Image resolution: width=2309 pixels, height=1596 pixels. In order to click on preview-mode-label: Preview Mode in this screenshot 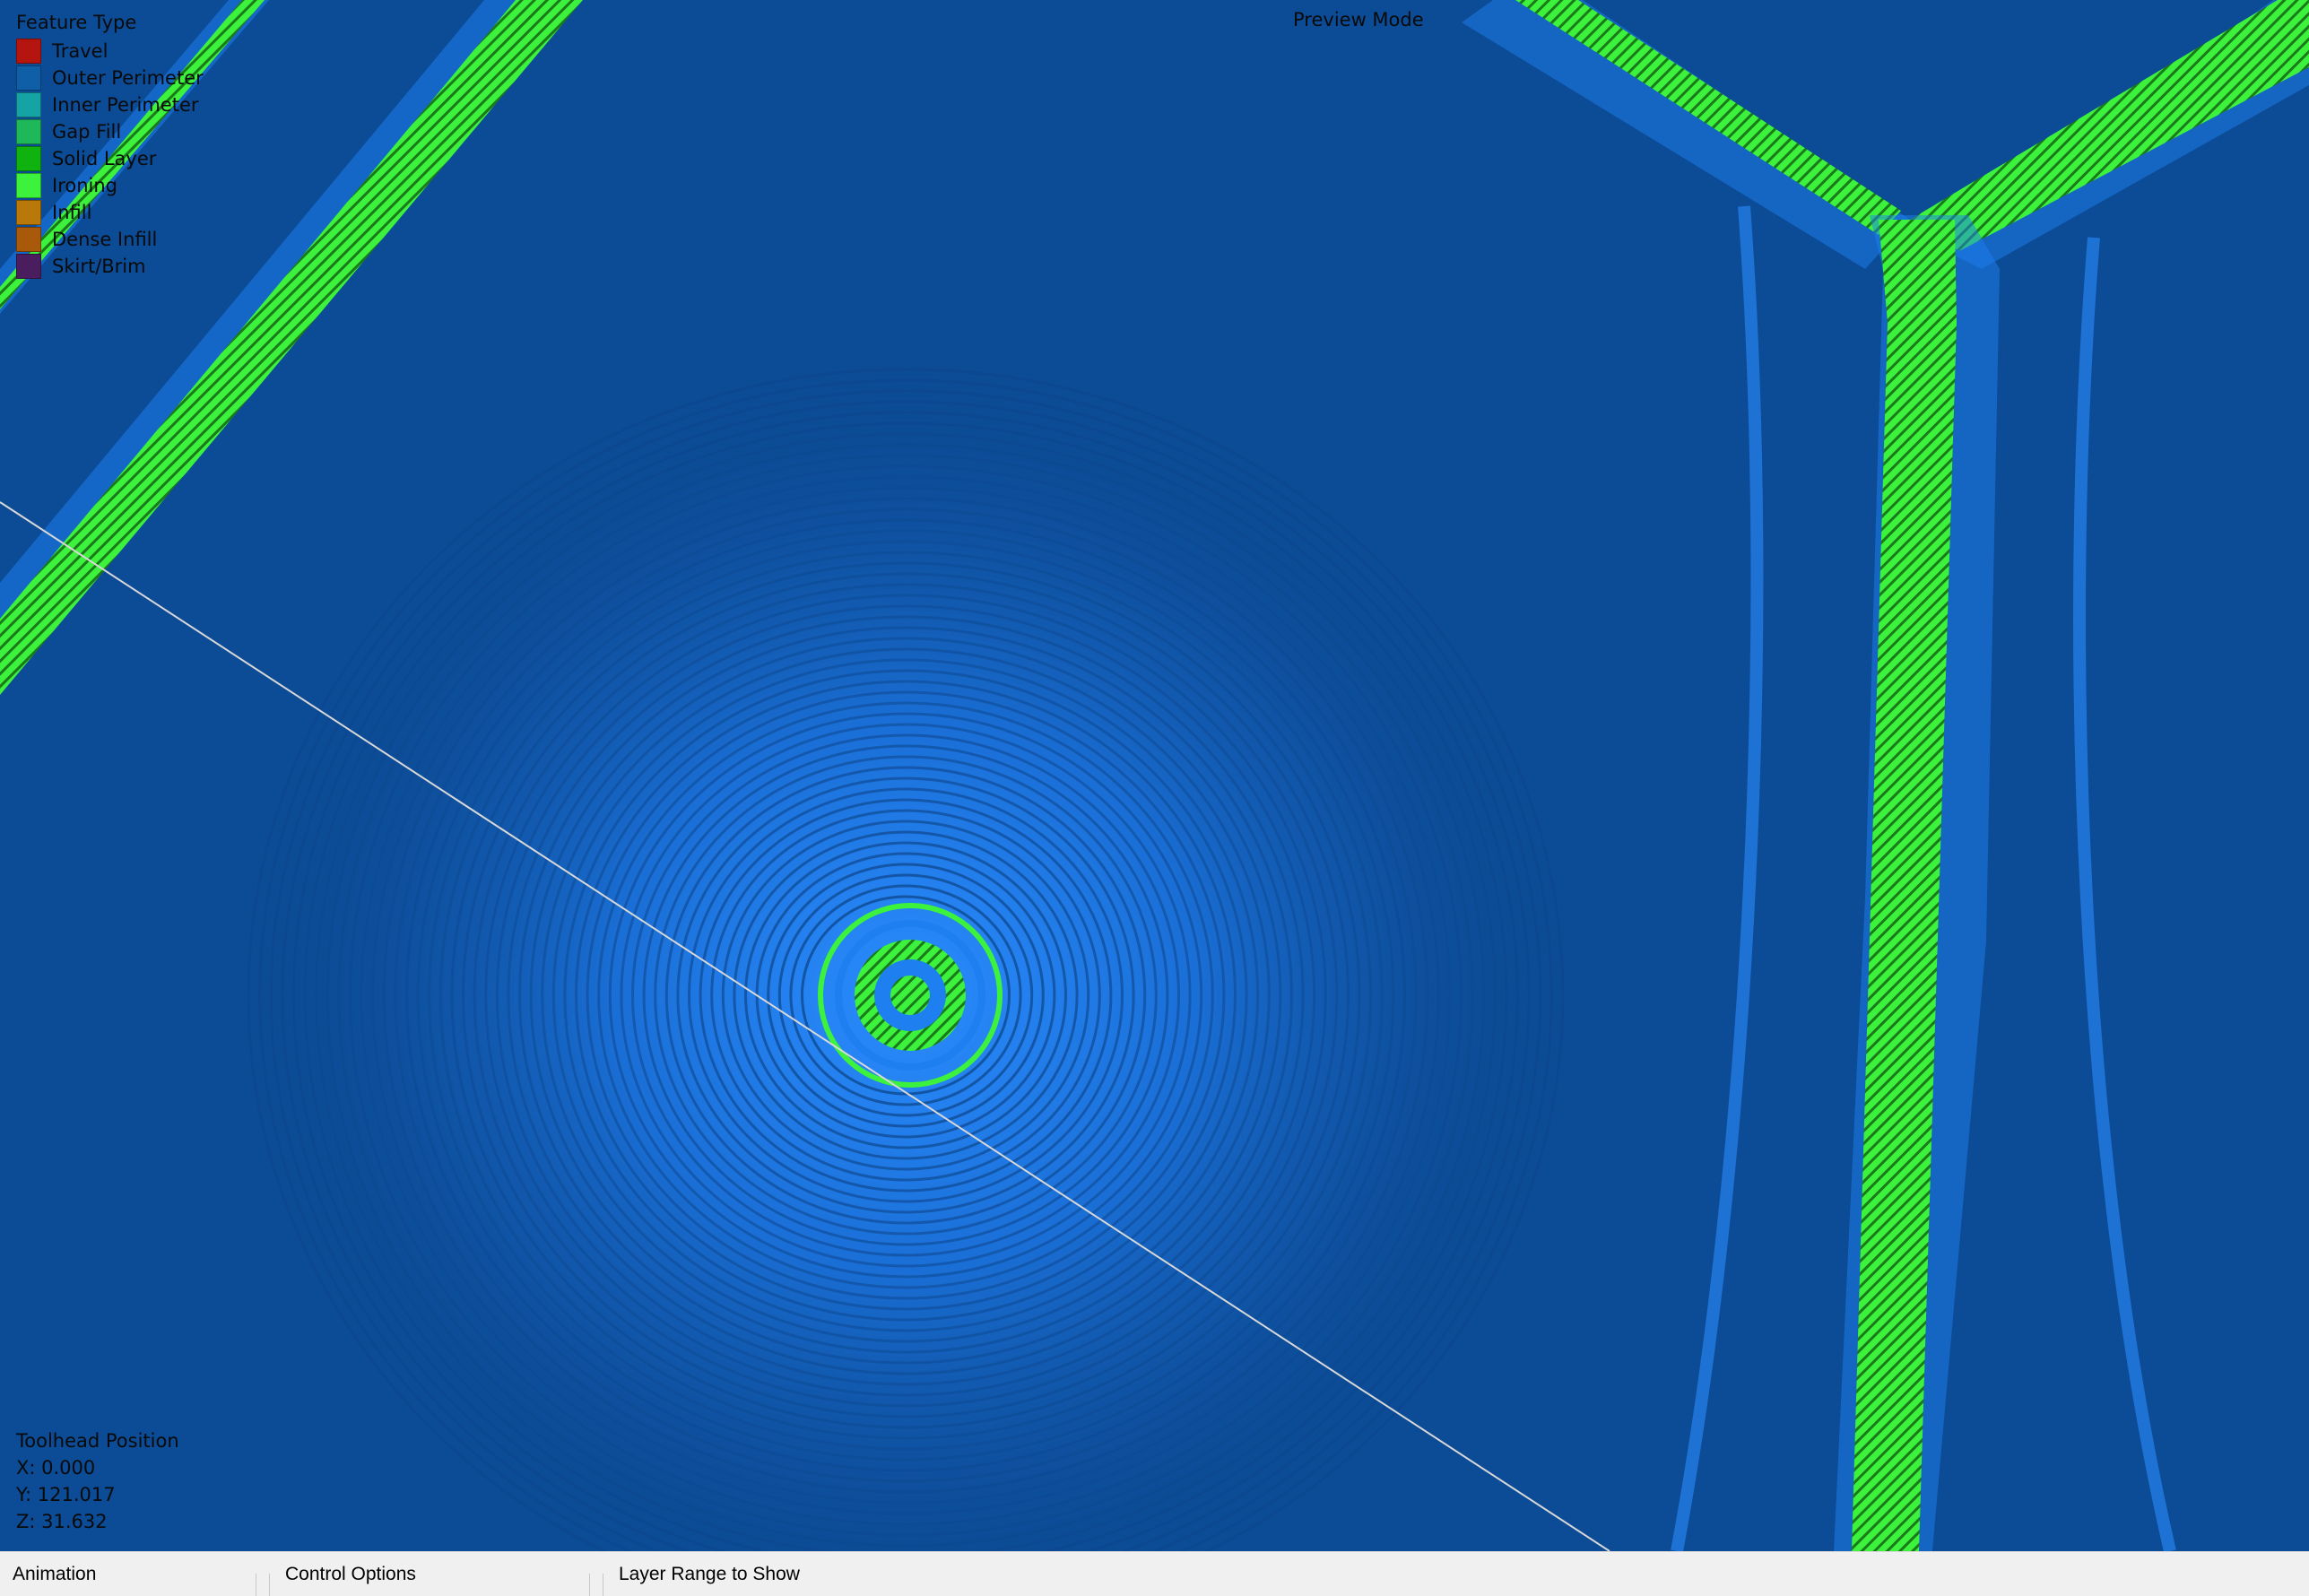, I will do `click(1358, 20)`.